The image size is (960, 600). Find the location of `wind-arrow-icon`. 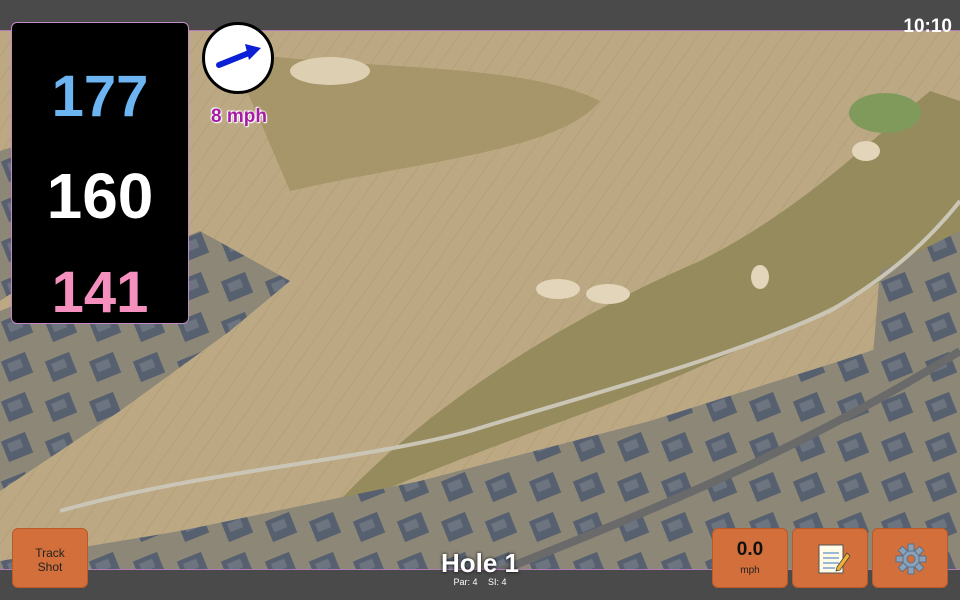

wind-arrow-icon is located at coordinates (238, 56).